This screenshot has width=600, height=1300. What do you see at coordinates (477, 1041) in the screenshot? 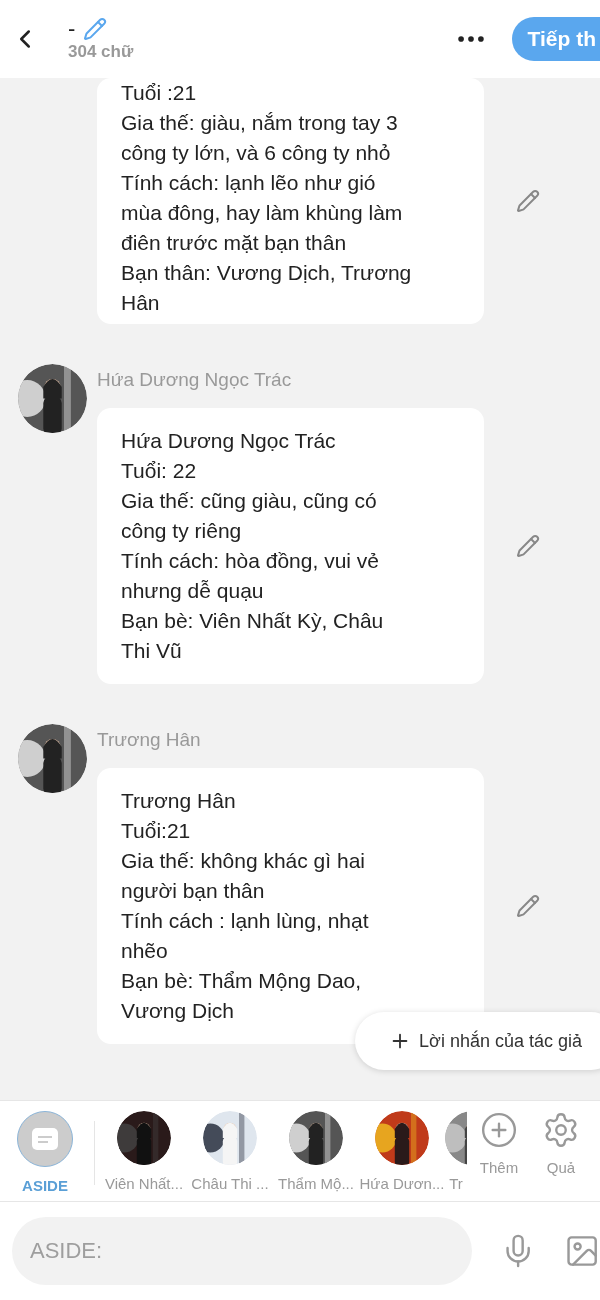
I see `author-note-button: Lời nhắn của tác giả` at bounding box center [477, 1041].